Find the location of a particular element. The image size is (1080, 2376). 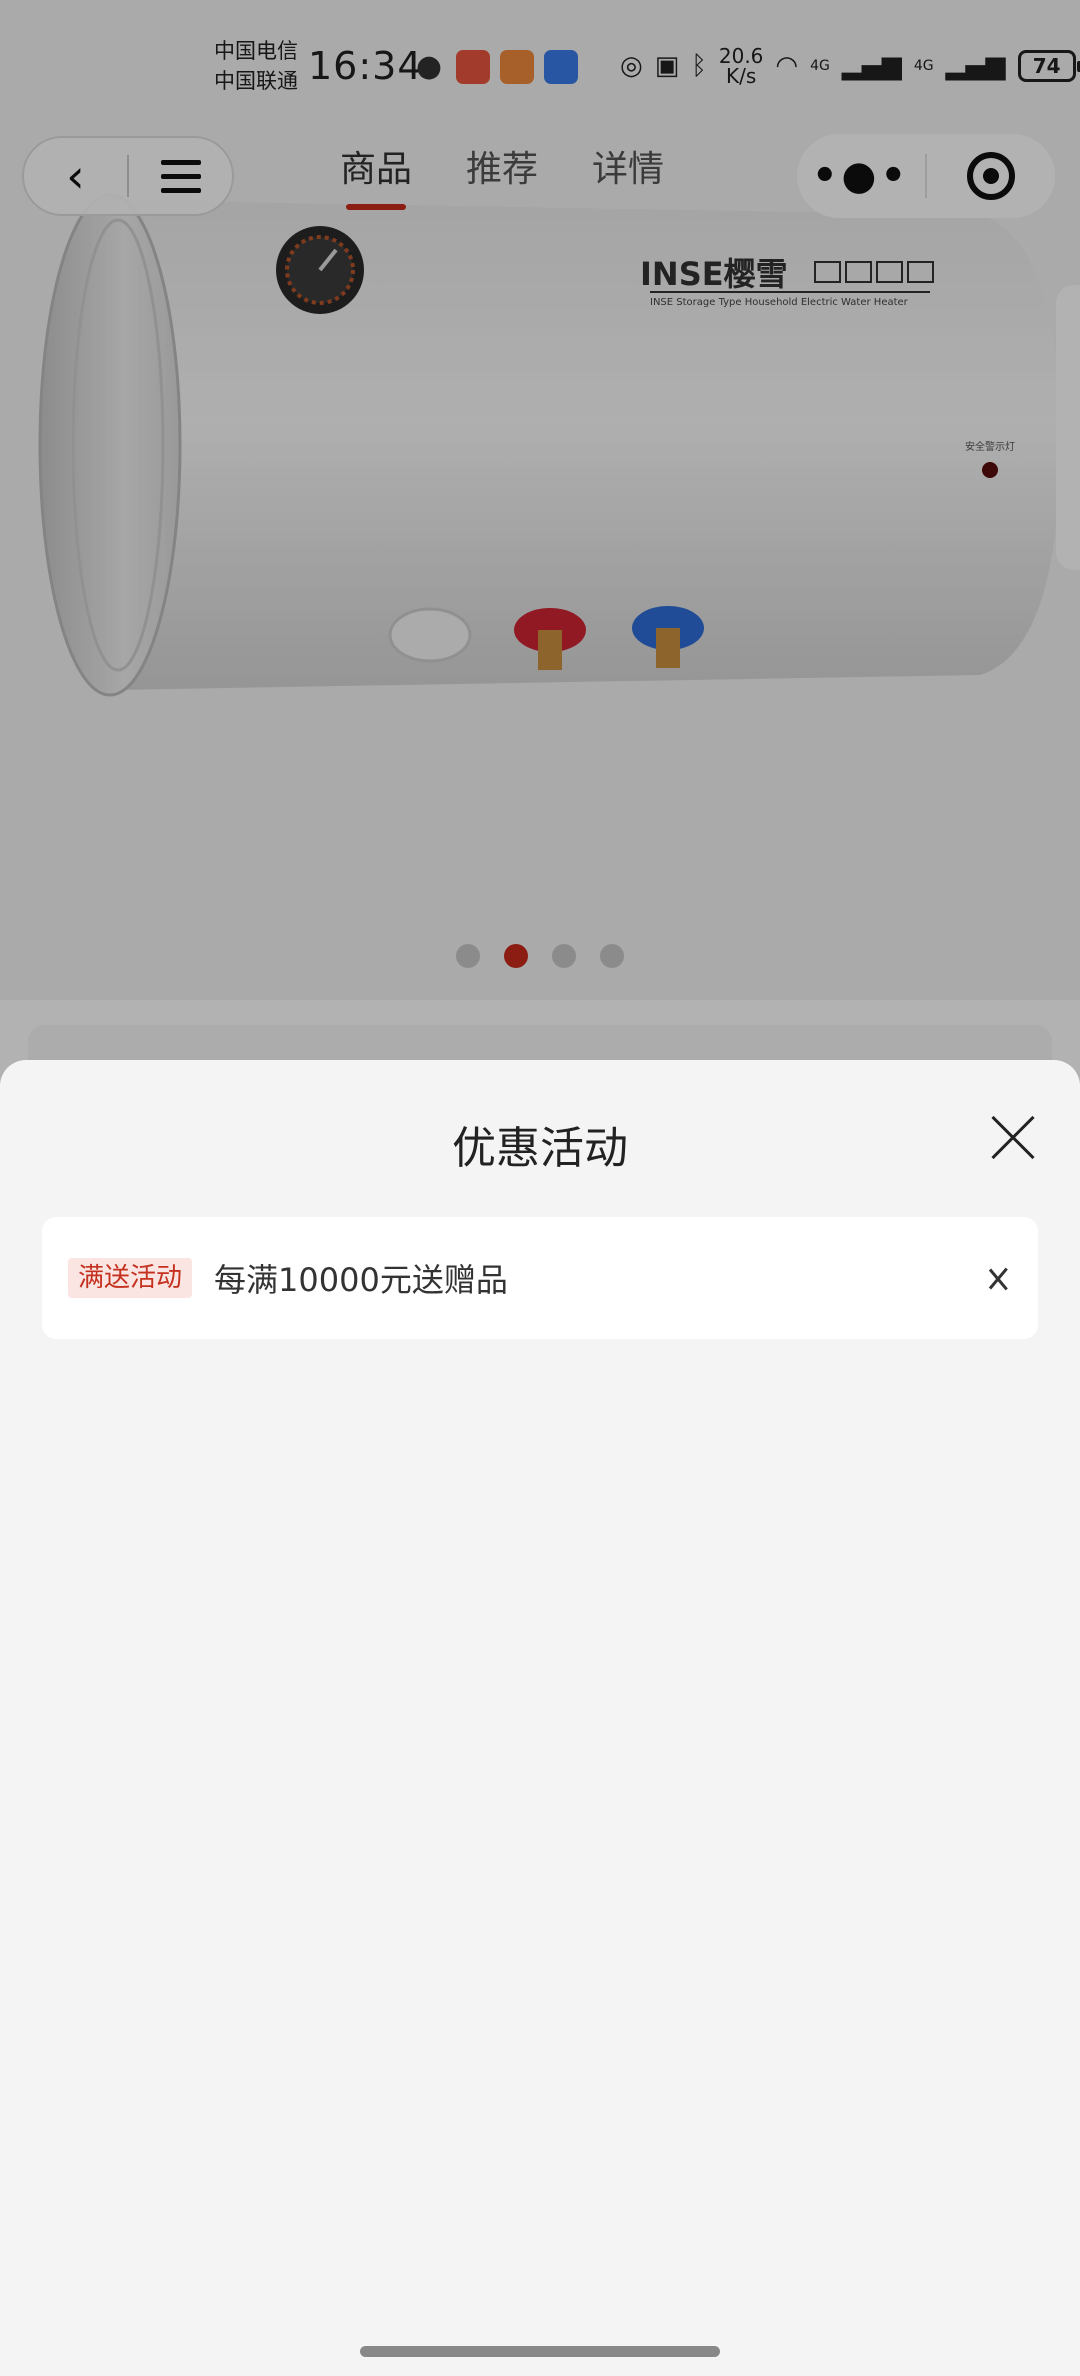

close-icon is located at coordinates (1013, 1138).